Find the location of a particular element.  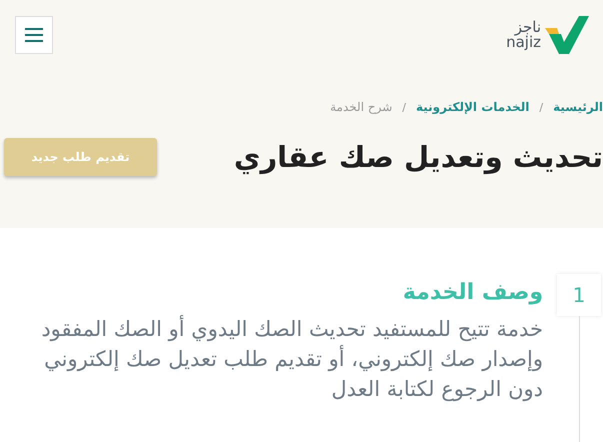

logo-text: najiz is located at coordinates (523, 42).